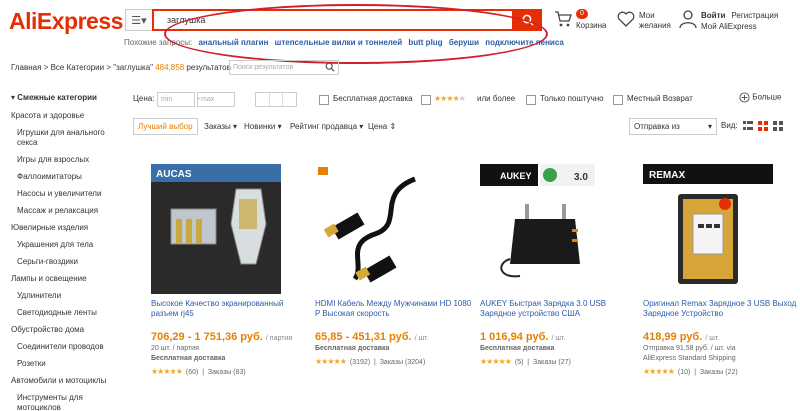  What do you see at coordinates (176, 99) in the screenshot?
I see `price-min-input: min` at bounding box center [176, 99].